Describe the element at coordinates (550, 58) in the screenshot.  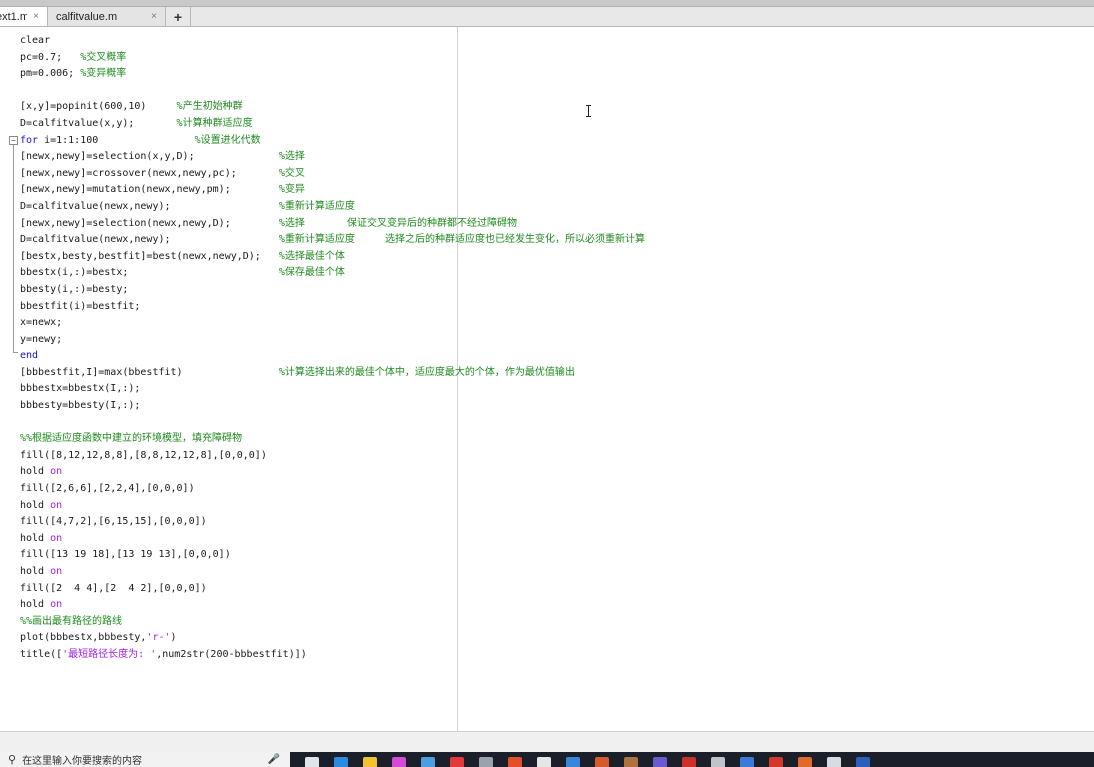
I see `code-line: pc=0.7; %交叉概率` at that location.